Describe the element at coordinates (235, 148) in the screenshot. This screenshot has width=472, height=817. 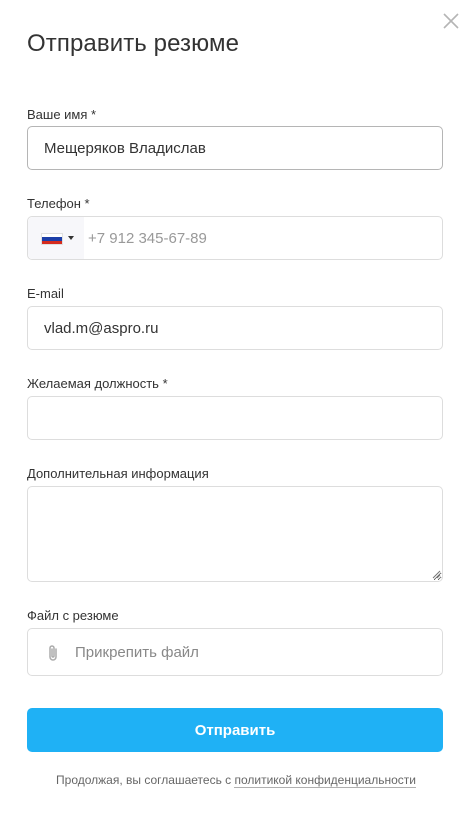
I see `name-field` at that location.